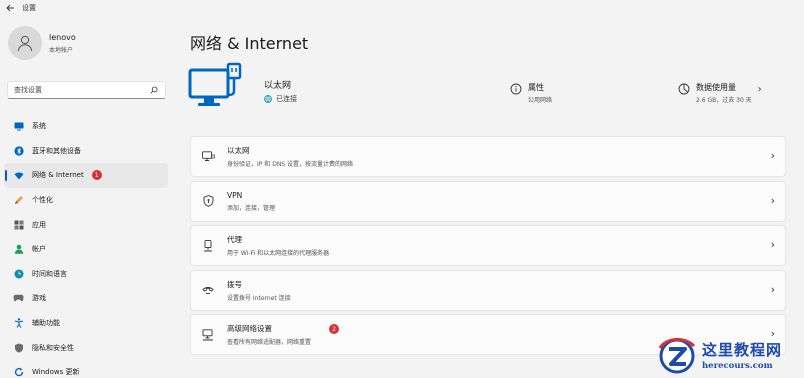  What do you see at coordinates (86, 224) in the screenshot?
I see `sidebar-item-apps: 应用` at bounding box center [86, 224].